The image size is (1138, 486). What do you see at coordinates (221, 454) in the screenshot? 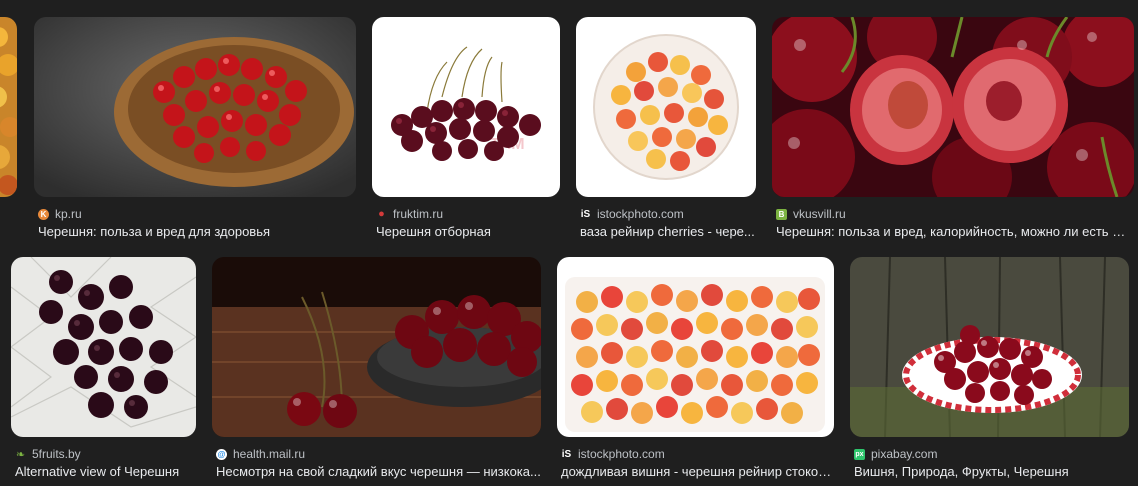
I see `mail-favicon-icon: @` at bounding box center [221, 454].